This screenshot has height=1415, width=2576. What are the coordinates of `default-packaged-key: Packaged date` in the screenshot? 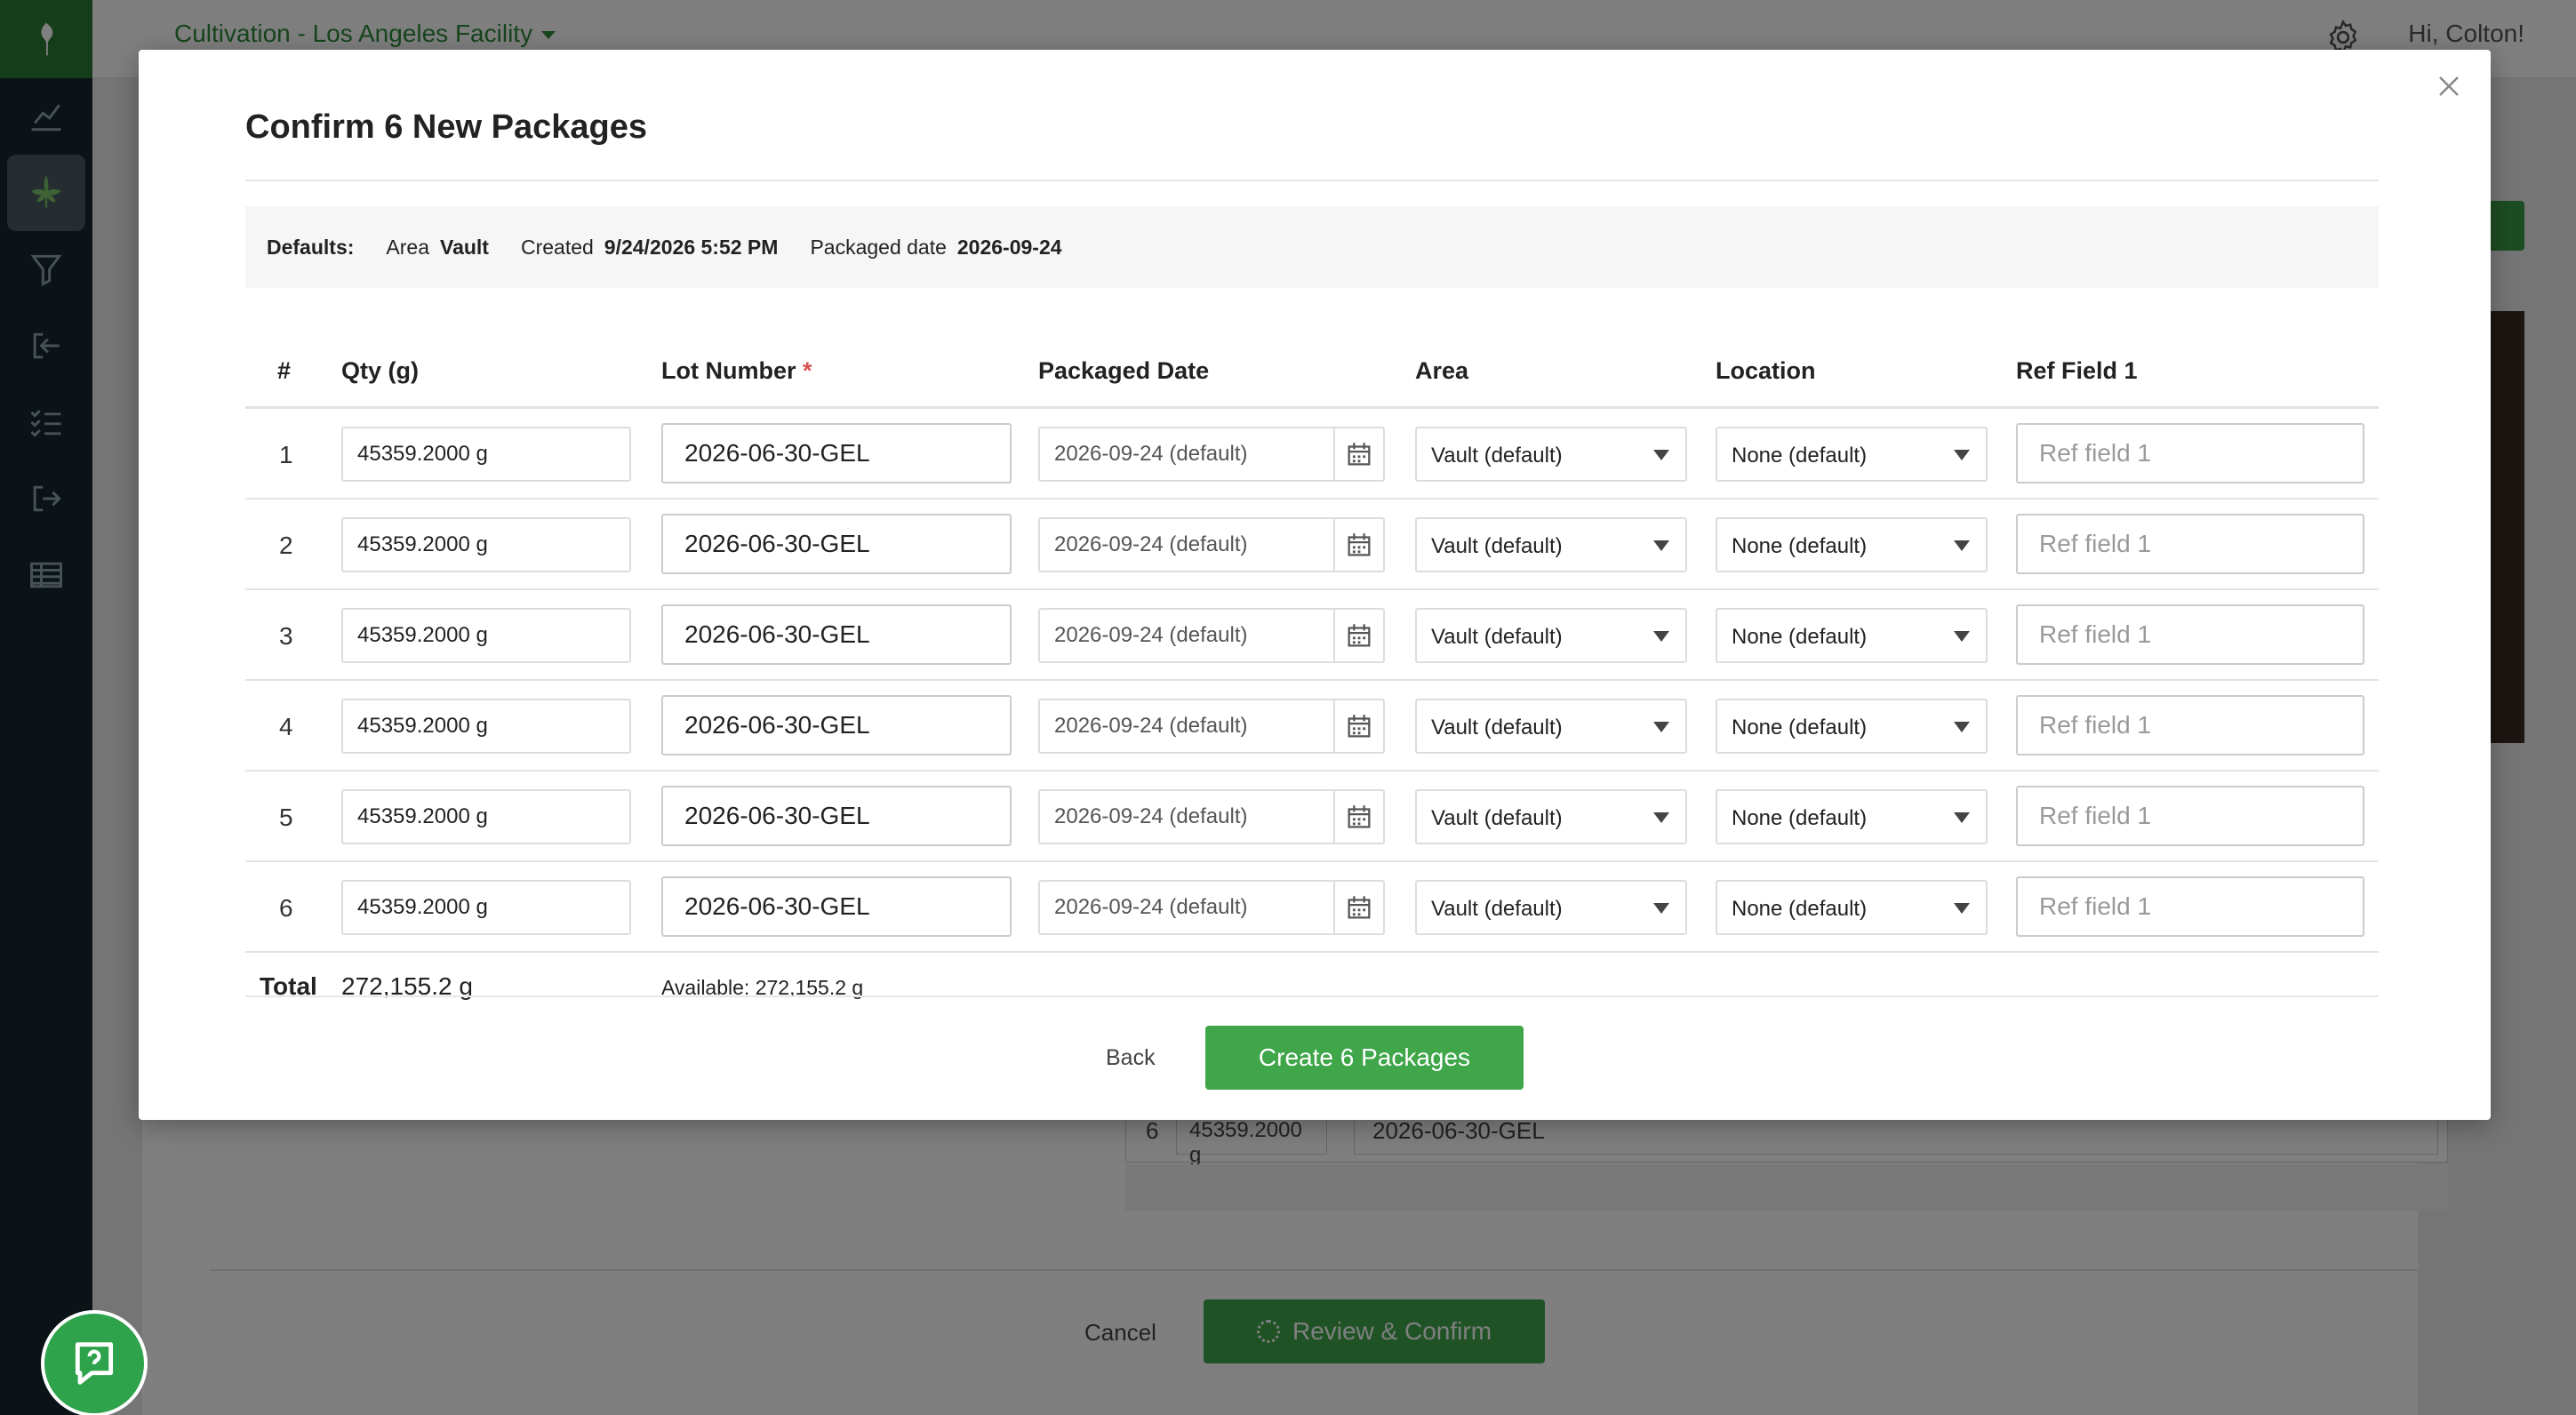 It's located at (878, 247).